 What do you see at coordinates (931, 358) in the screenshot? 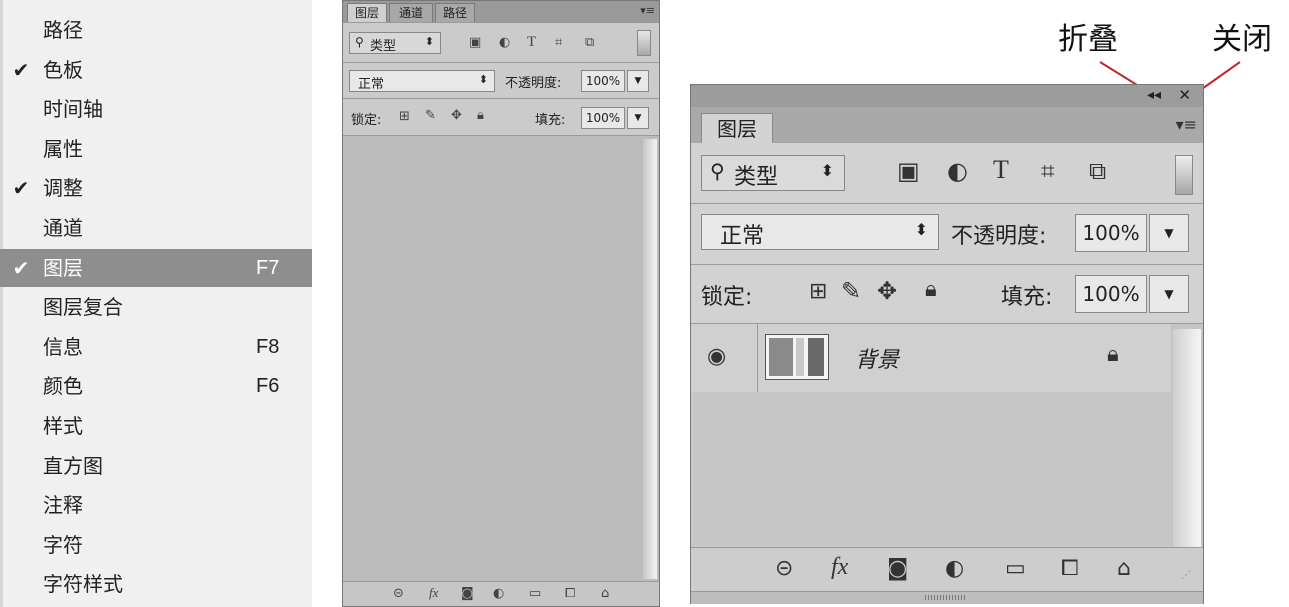
I see `layer-row-background: ◉ 背景 🔒︎` at bounding box center [931, 358].